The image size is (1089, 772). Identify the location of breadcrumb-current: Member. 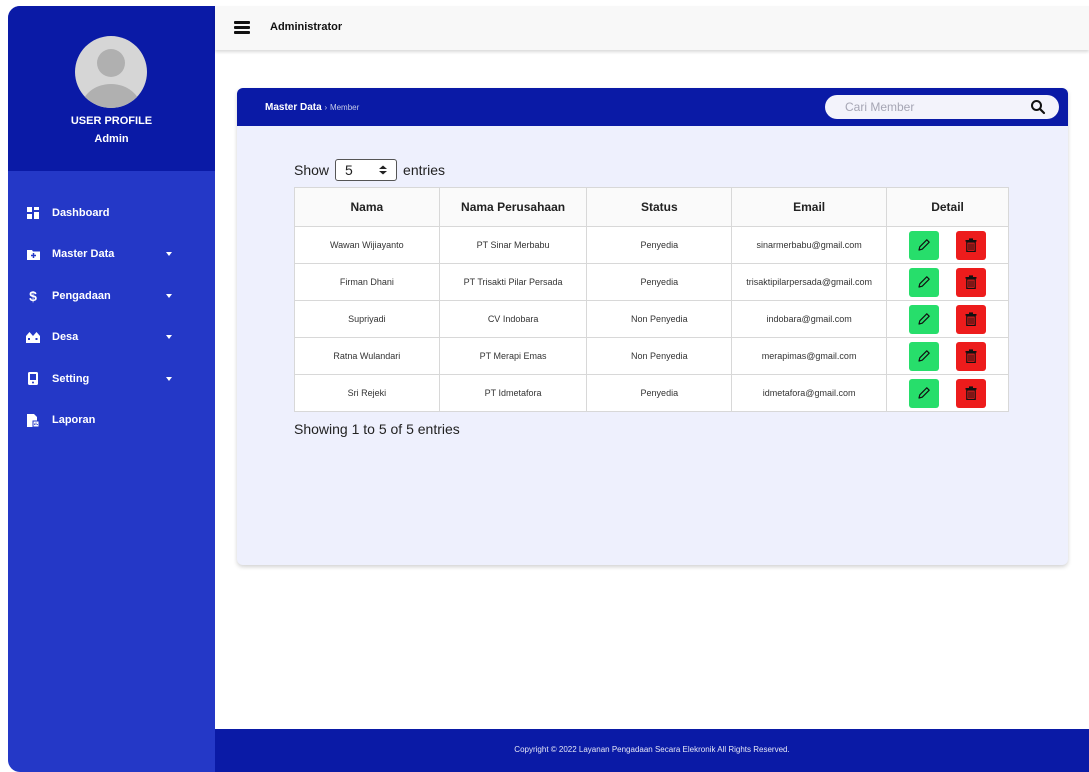
(344, 107).